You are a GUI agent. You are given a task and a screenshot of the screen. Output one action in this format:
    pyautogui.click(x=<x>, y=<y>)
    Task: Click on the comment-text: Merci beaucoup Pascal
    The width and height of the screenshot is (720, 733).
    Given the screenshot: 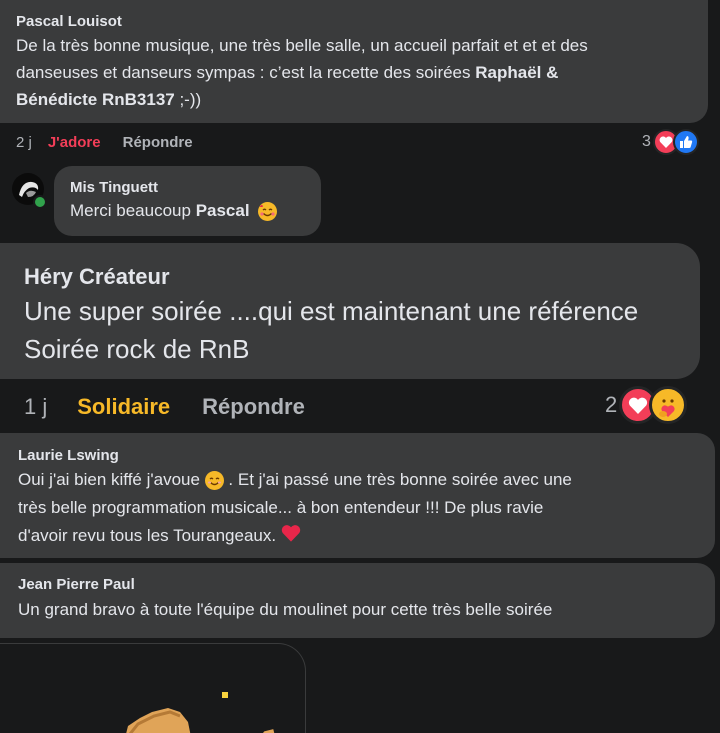 What is the action you would take?
    pyautogui.click(x=187, y=211)
    